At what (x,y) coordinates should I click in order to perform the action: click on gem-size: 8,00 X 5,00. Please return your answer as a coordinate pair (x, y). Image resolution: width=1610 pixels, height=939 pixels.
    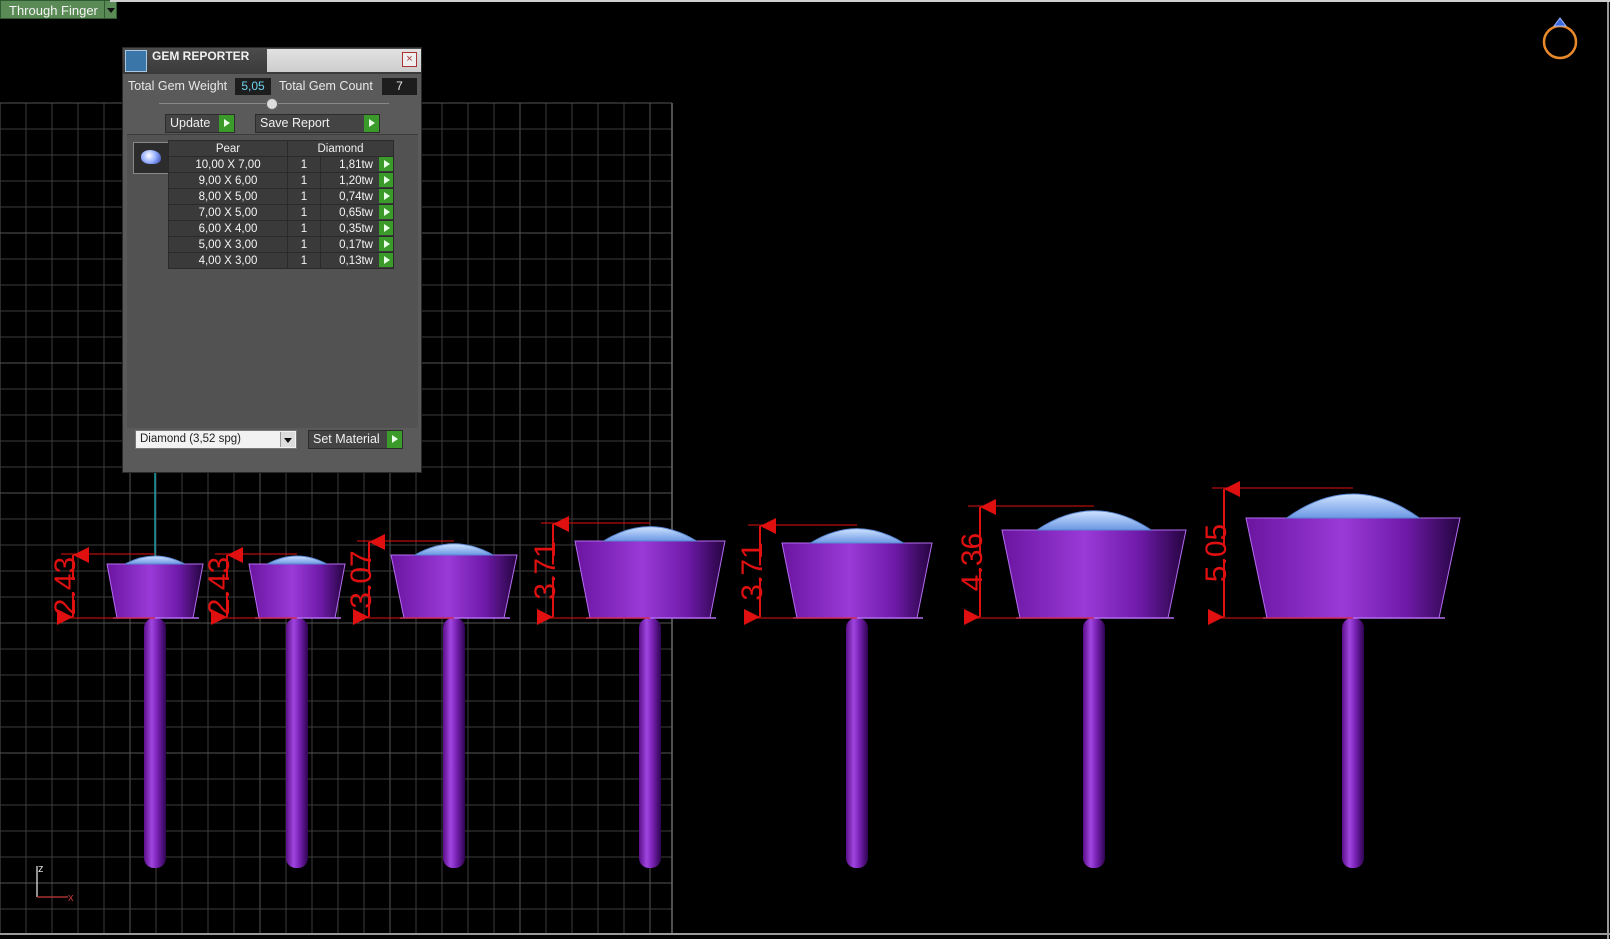
    Looking at the image, I should click on (228, 196).